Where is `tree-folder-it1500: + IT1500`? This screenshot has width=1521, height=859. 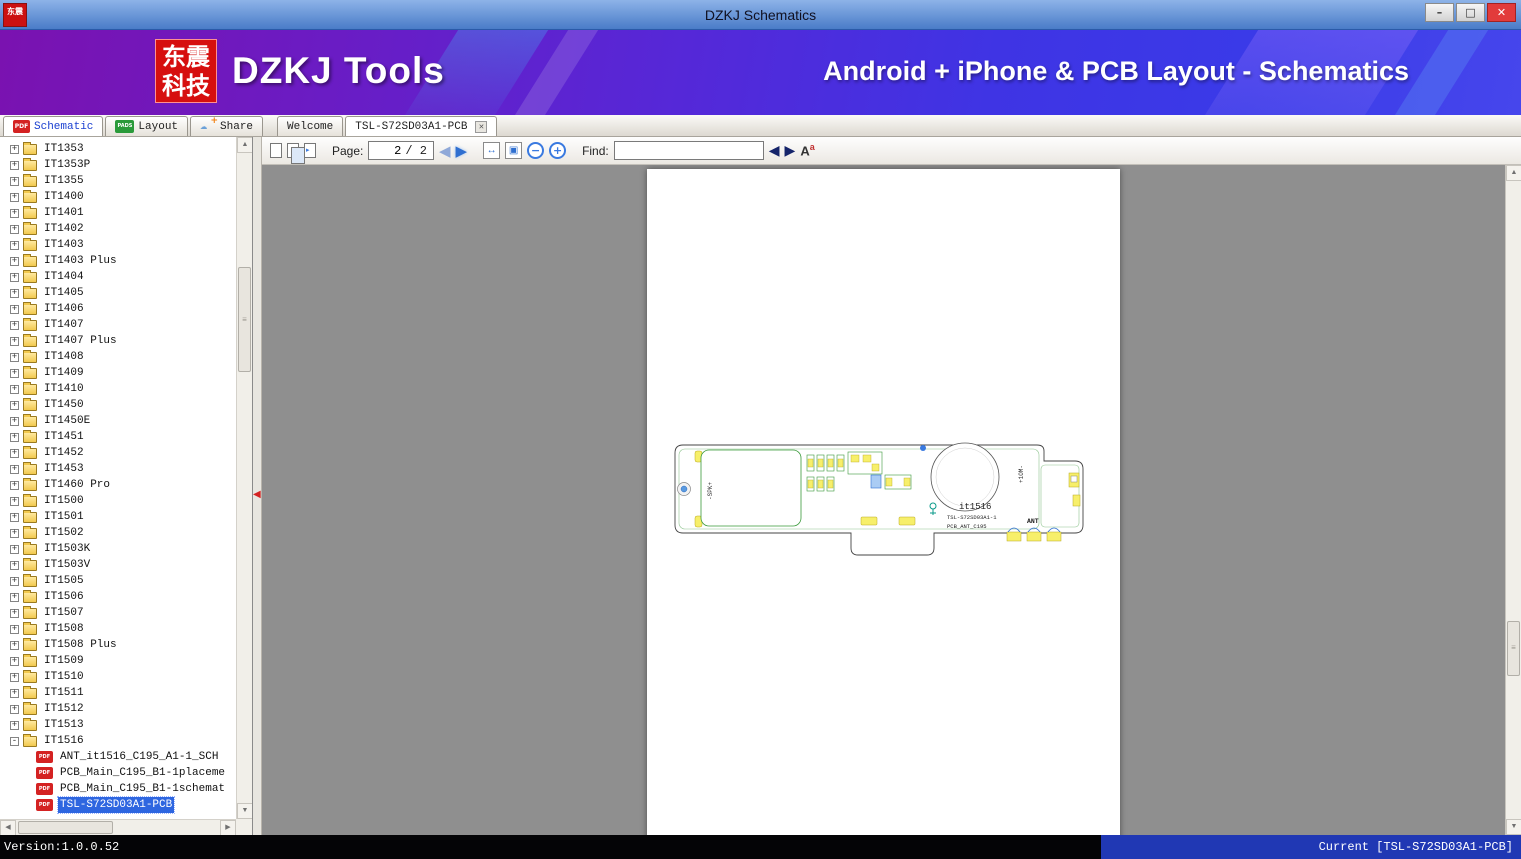
tree-folder-it1500: + IT1500 is located at coordinates (118, 501).